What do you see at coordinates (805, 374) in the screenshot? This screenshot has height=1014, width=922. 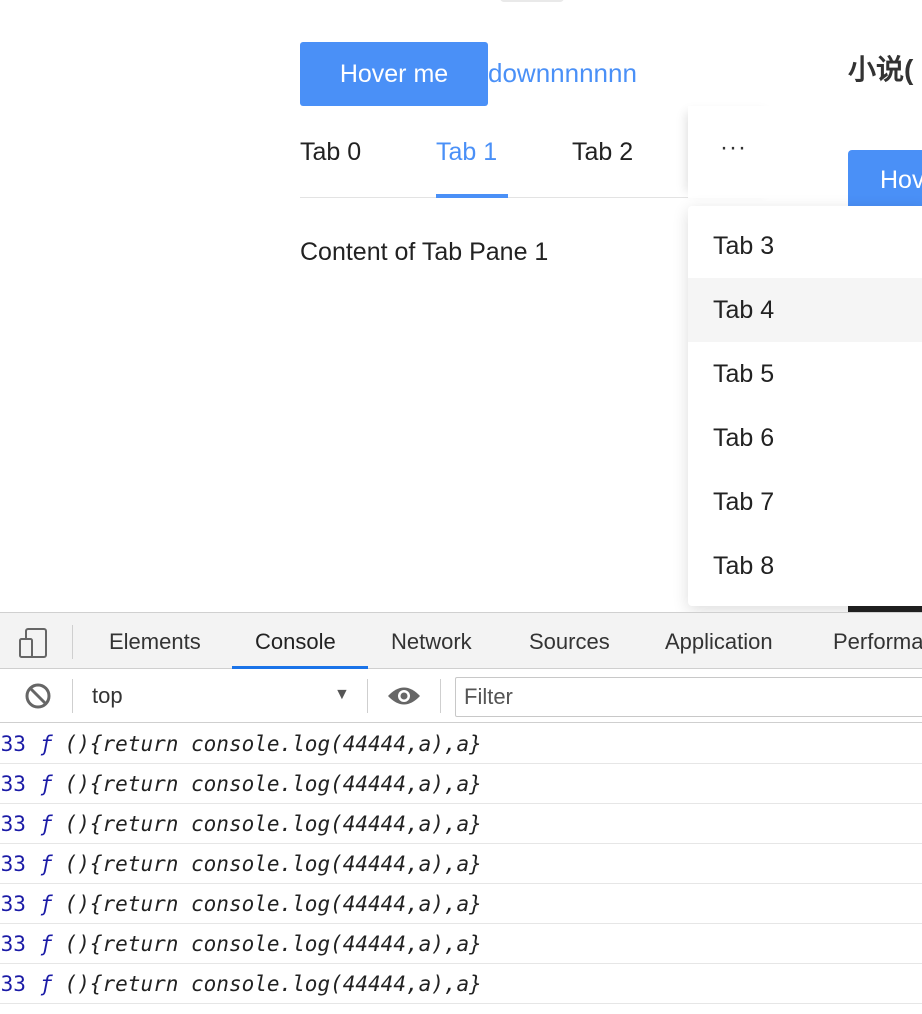 I see `dropdown-item-tab-5: Tab 5` at bounding box center [805, 374].